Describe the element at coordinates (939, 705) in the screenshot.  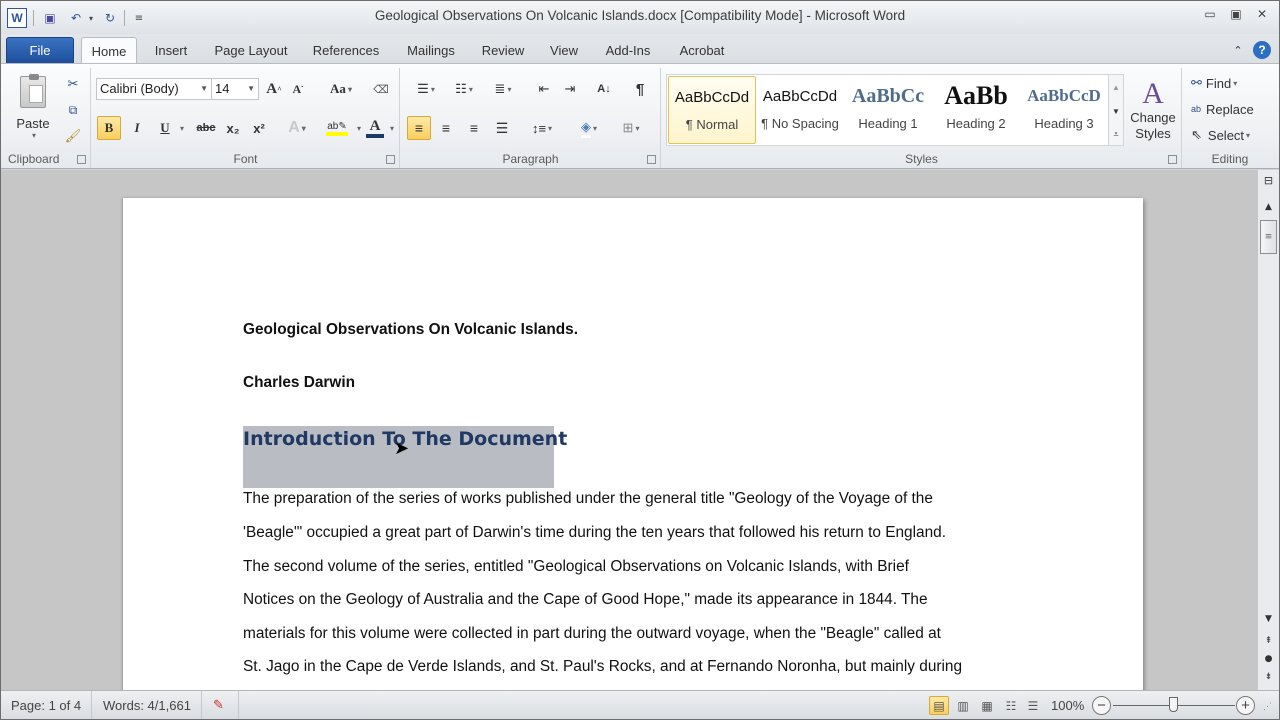
I see `print-layout-icon: ▤` at that location.